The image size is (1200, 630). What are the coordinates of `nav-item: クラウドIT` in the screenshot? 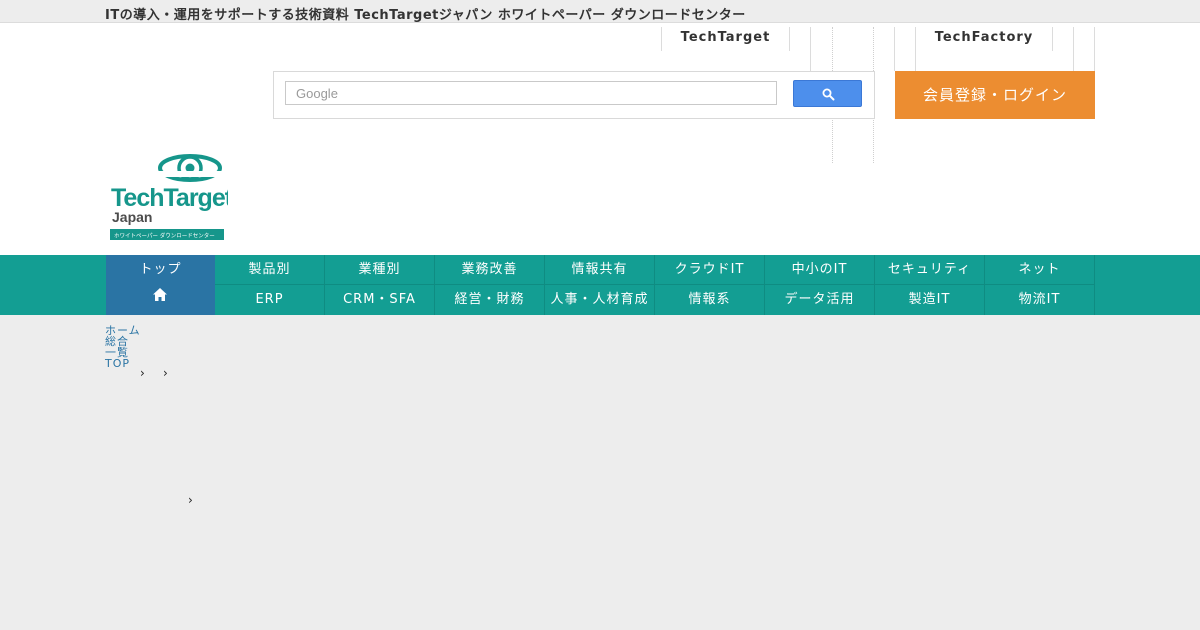 It's located at (710, 270).